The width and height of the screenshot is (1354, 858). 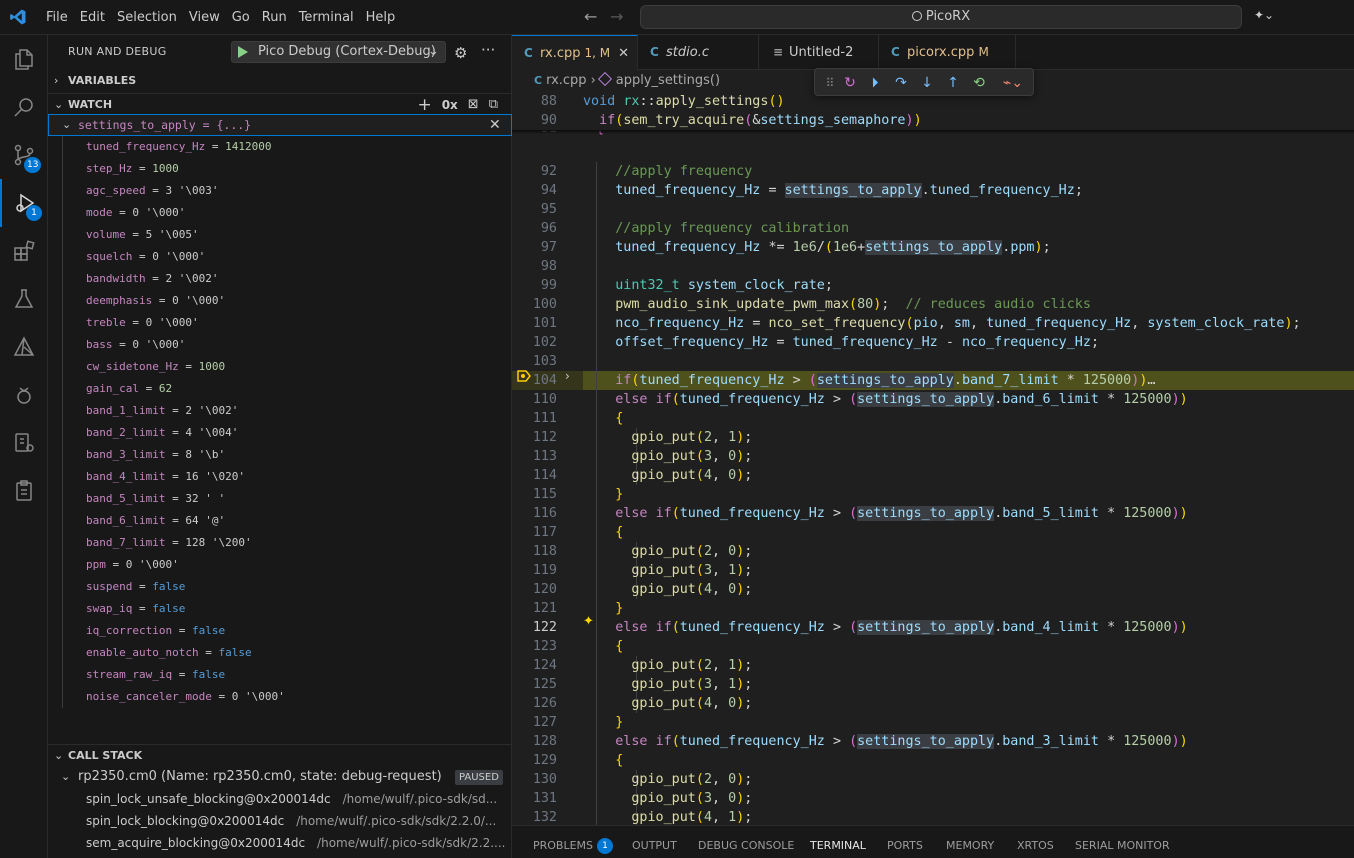 I want to click on watch-item: step_Hz = 1000, so click(x=280, y=169).